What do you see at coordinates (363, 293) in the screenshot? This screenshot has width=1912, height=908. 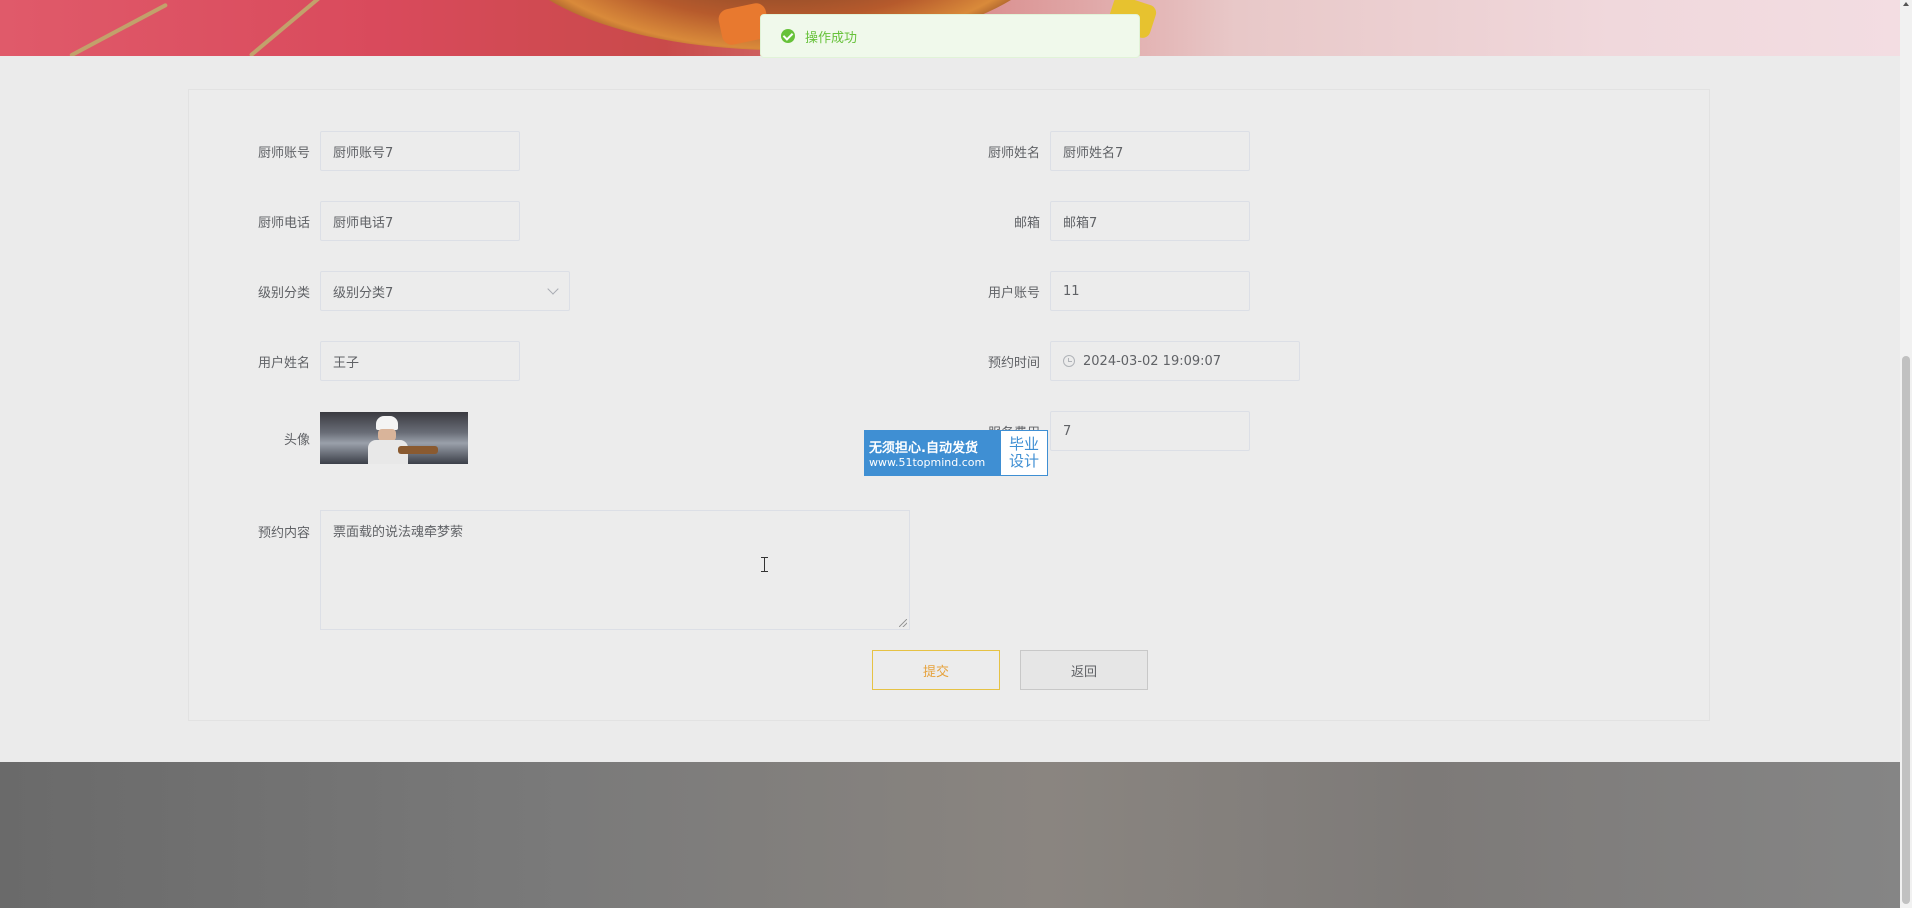 I see `level-selected-value: 级别分类7` at bounding box center [363, 293].